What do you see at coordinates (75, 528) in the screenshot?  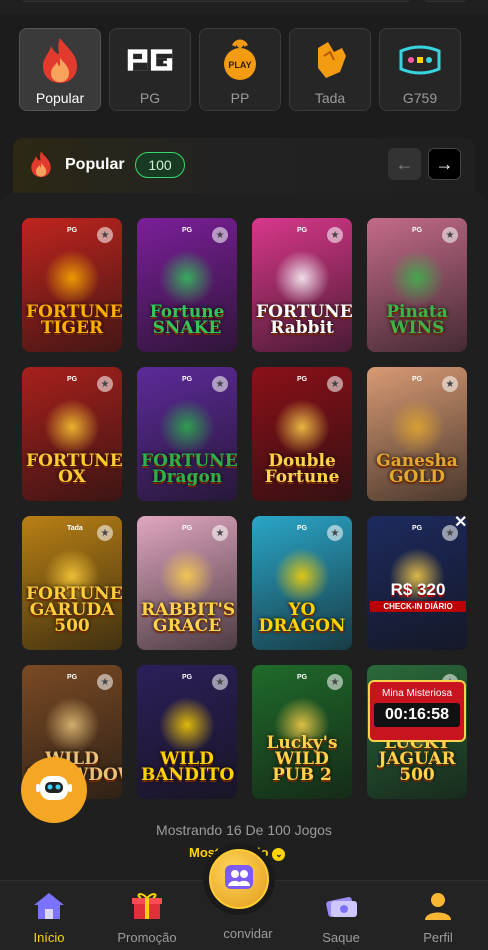 I see `provider-badge: Tada` at bounding box center [75, 528].